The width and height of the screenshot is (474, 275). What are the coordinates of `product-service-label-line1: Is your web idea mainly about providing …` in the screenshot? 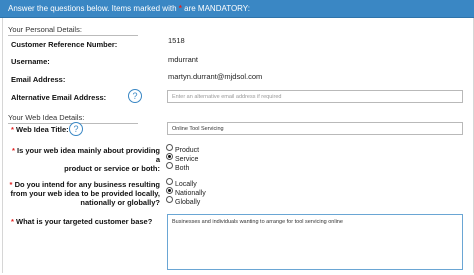 It's located at (88, 155).